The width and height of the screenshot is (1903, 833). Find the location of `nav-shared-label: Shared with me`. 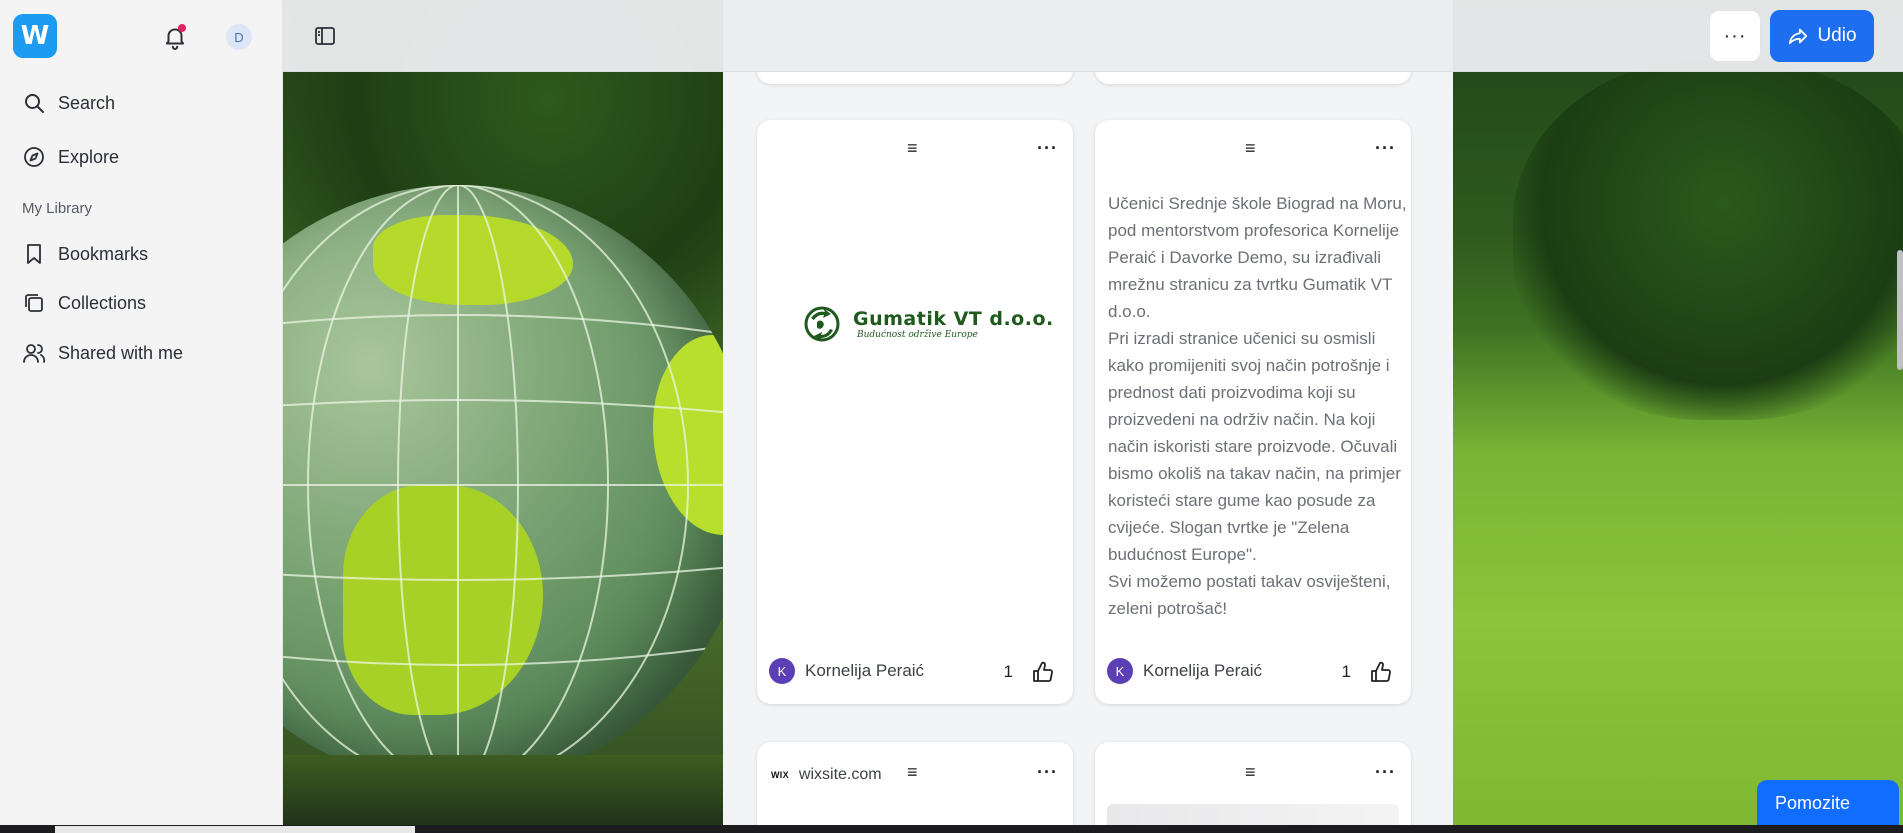

nav-shared-label: Shared with me is located at coordinates (121, 352).